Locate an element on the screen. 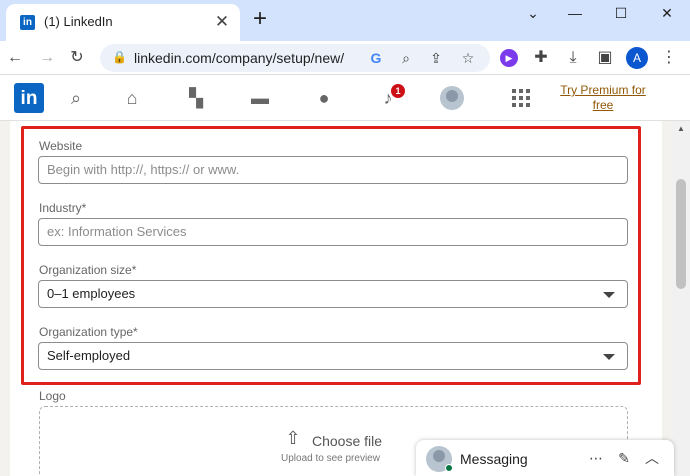 This screenshot has height=476, width=690. scroll-up-icon: ▲ is located at coordinates (681, 129).